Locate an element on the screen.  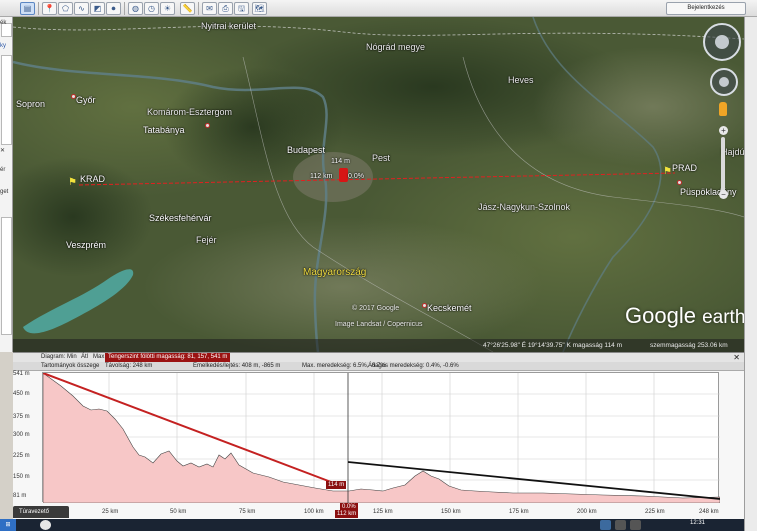
map-label-city: Budapest is located at coordinates (306, 150).